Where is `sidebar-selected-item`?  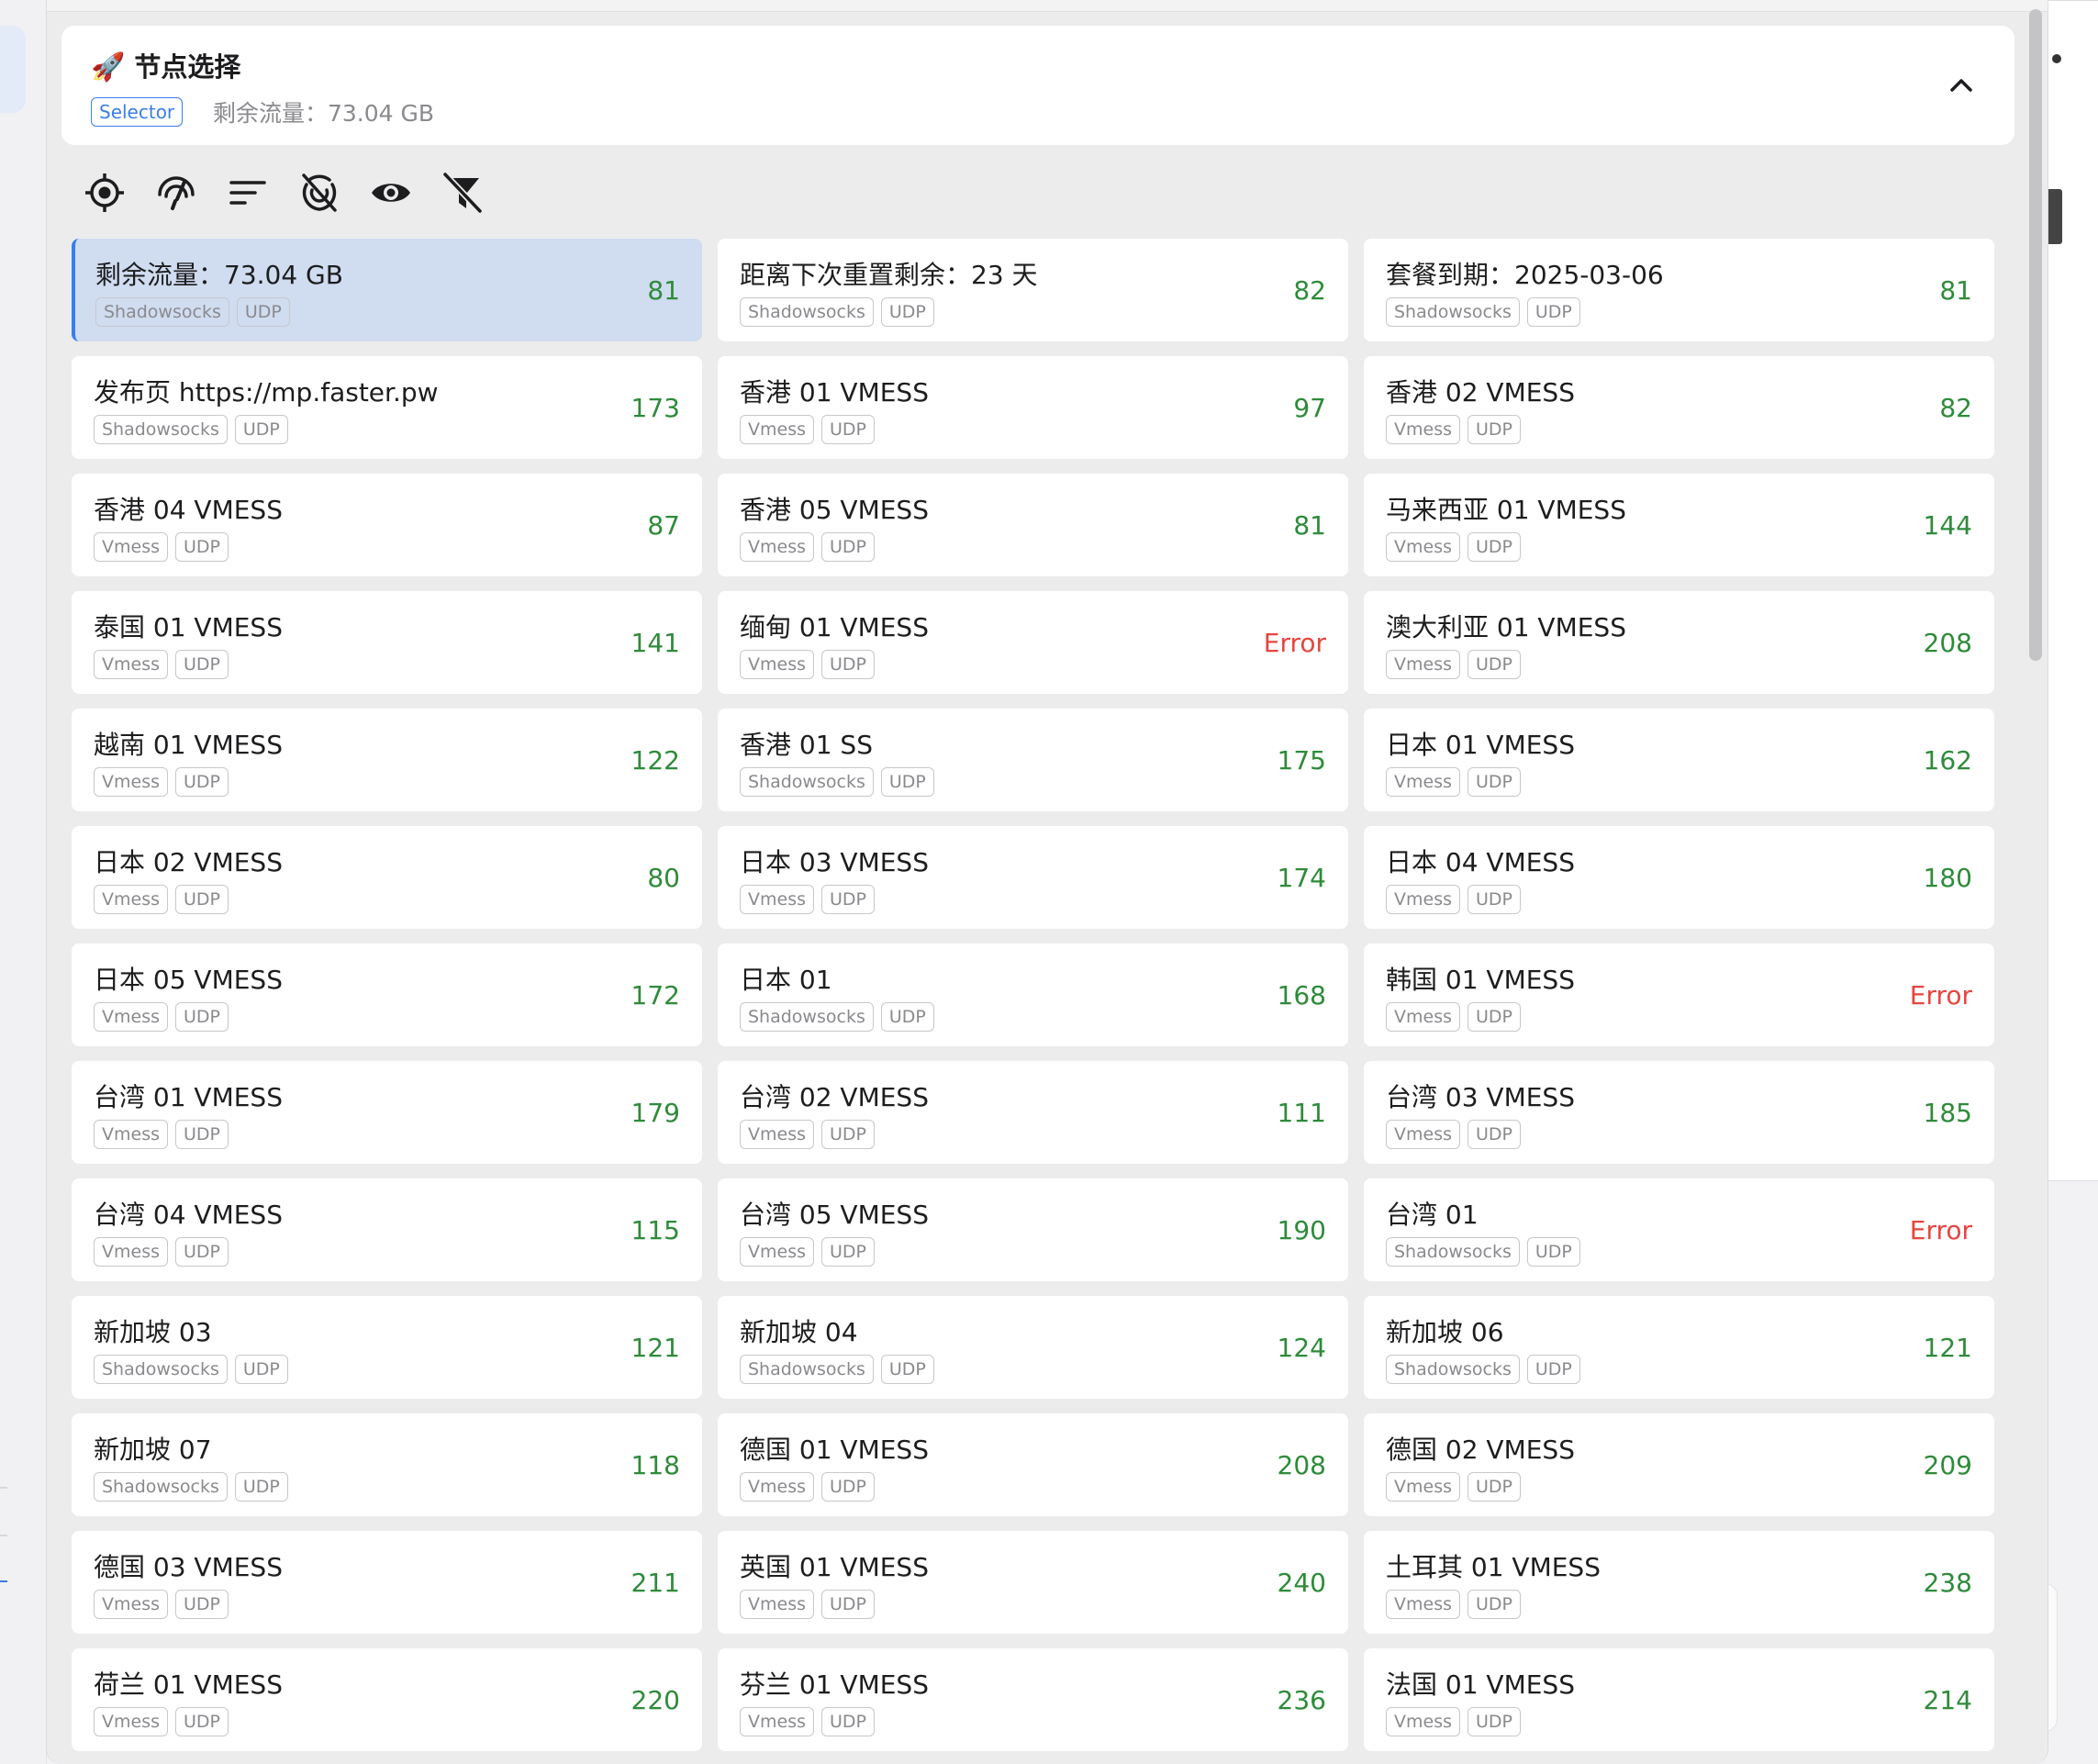 sidebar-selected-item is located at coordinates (13, 69).